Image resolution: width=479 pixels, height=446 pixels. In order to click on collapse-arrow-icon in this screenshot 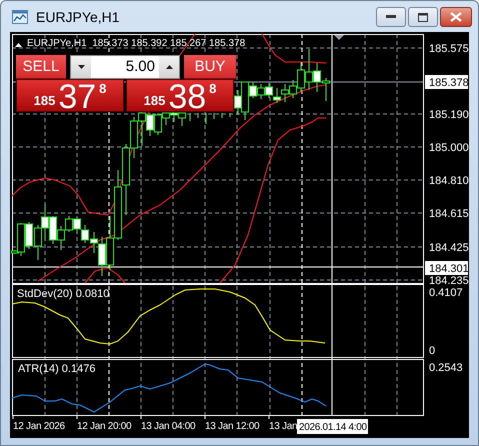, I will do `click(18, 45)`.